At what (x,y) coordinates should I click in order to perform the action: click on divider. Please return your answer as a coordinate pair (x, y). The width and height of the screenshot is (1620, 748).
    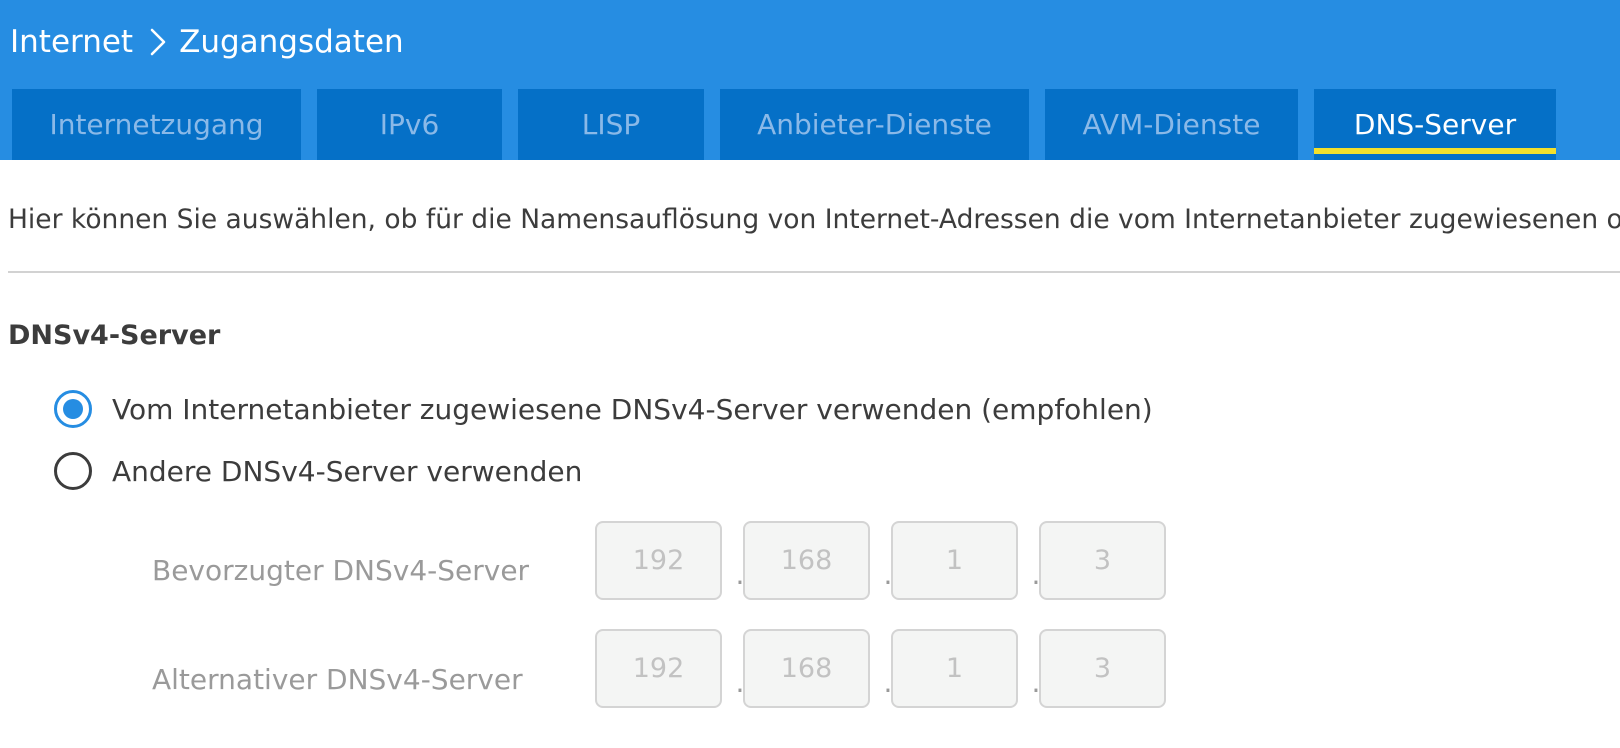
    Looking at the image, I should click on (814, 272).